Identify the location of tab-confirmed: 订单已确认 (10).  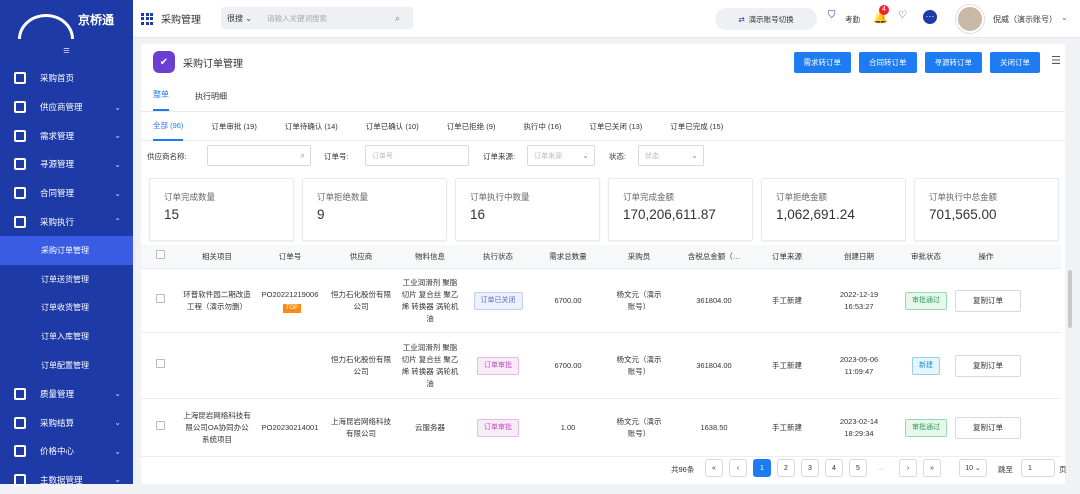
(392, 126).